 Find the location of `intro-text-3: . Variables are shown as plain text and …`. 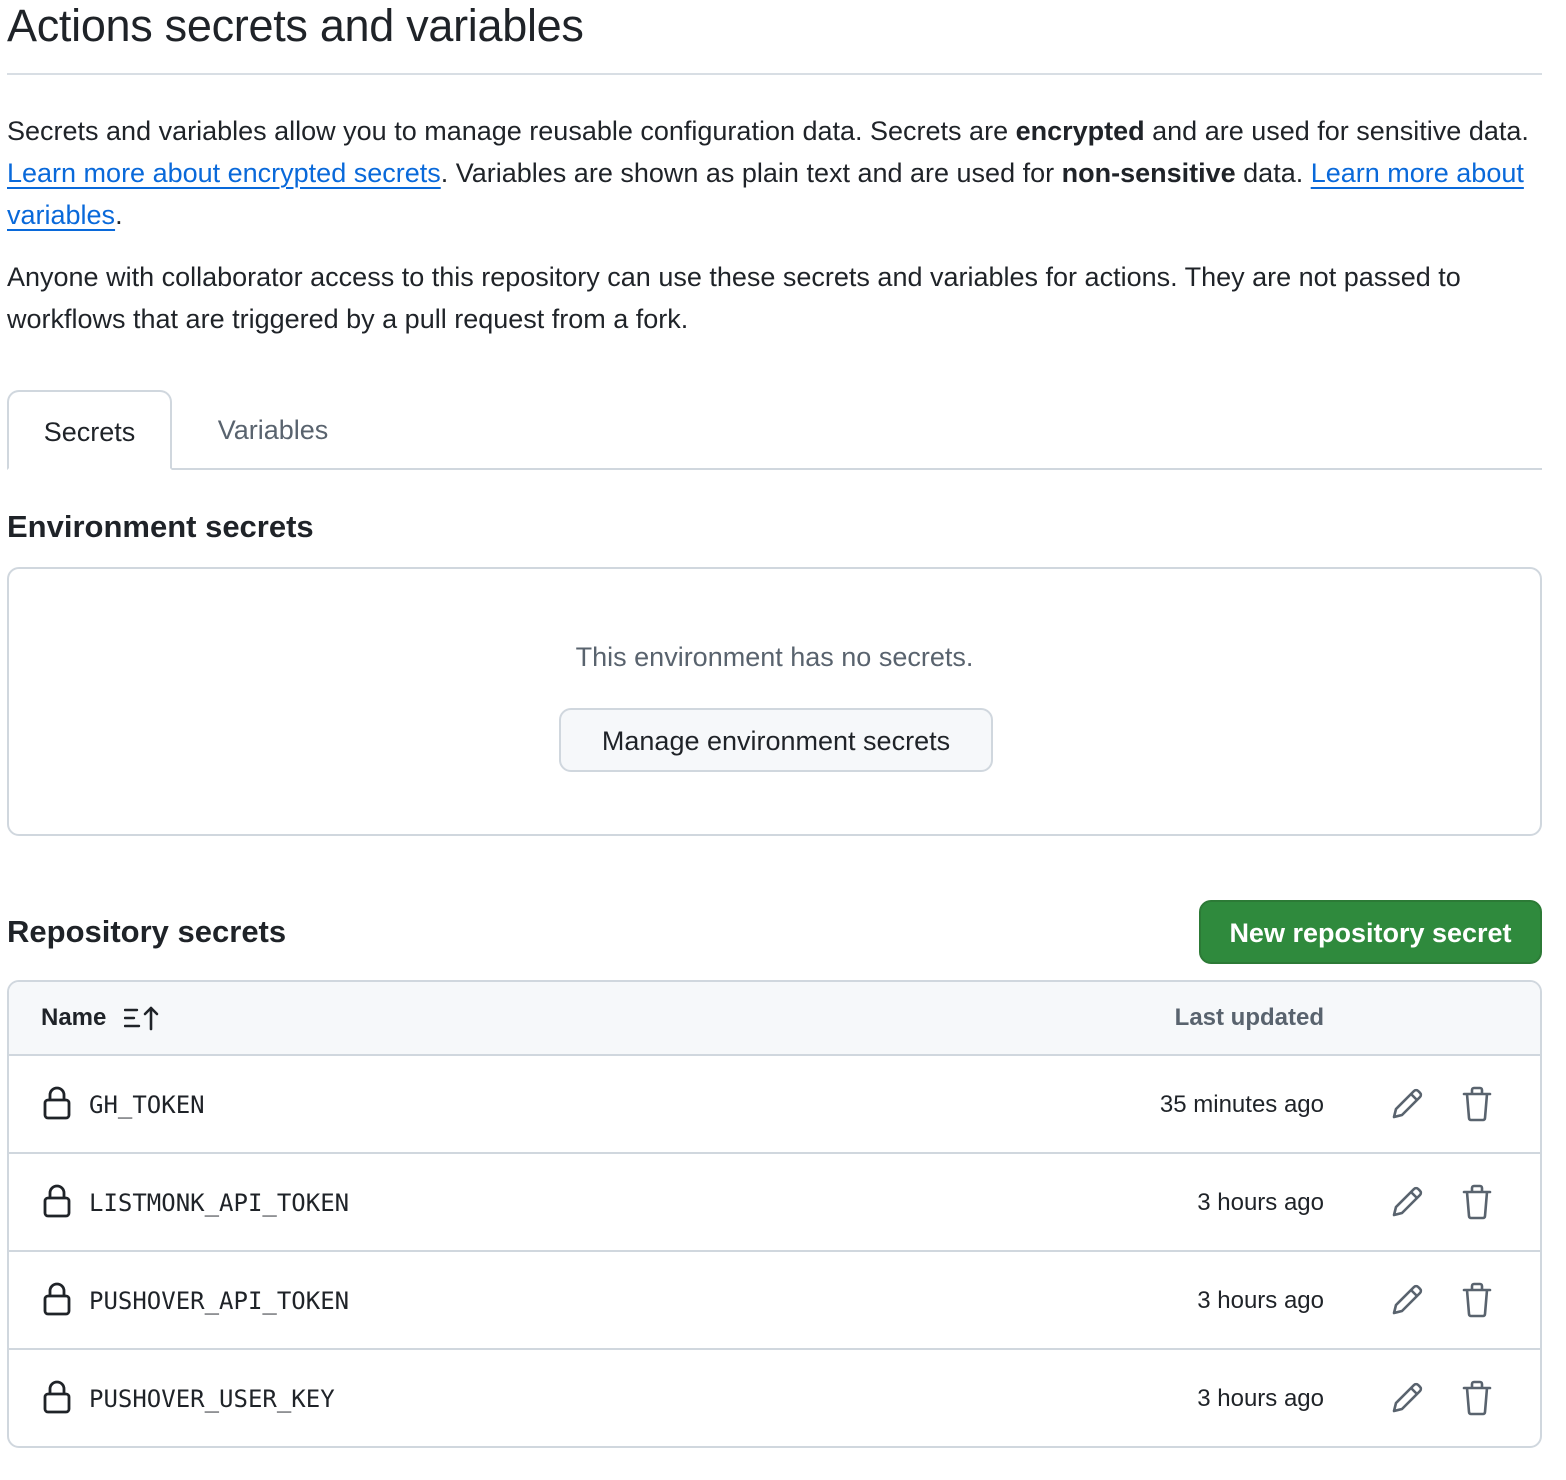

intro-text-3: . Variables are shown as plain text and … is located at coordinates (751, 173).